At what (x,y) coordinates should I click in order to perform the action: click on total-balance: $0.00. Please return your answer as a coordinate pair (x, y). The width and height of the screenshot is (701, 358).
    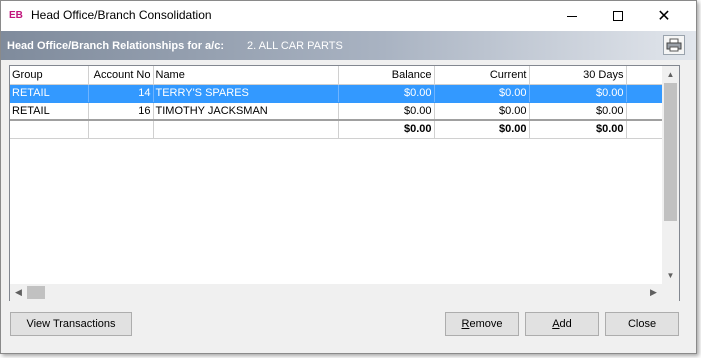
    Looking at the image, I should click on (386, 129).